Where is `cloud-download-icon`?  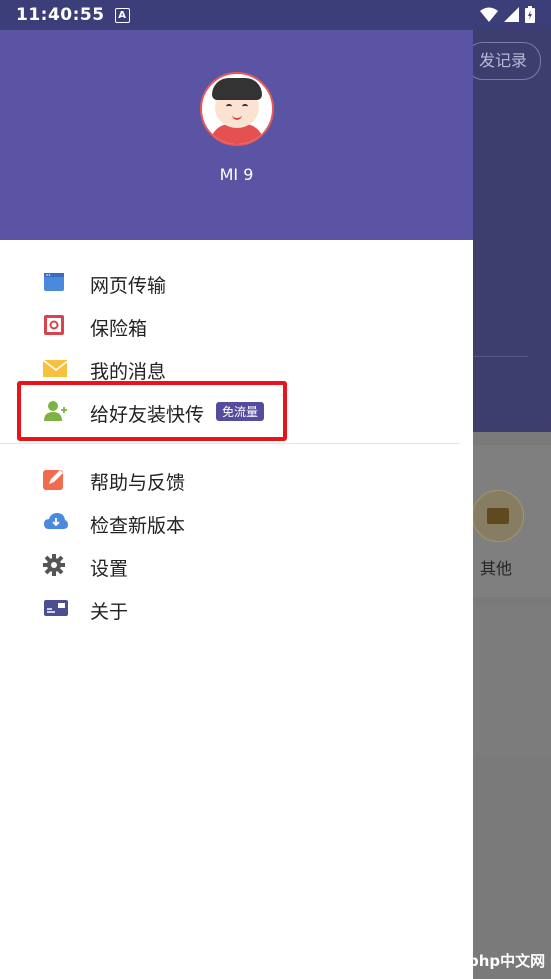
cloud-download-icon is located at coordinates (56, 521).